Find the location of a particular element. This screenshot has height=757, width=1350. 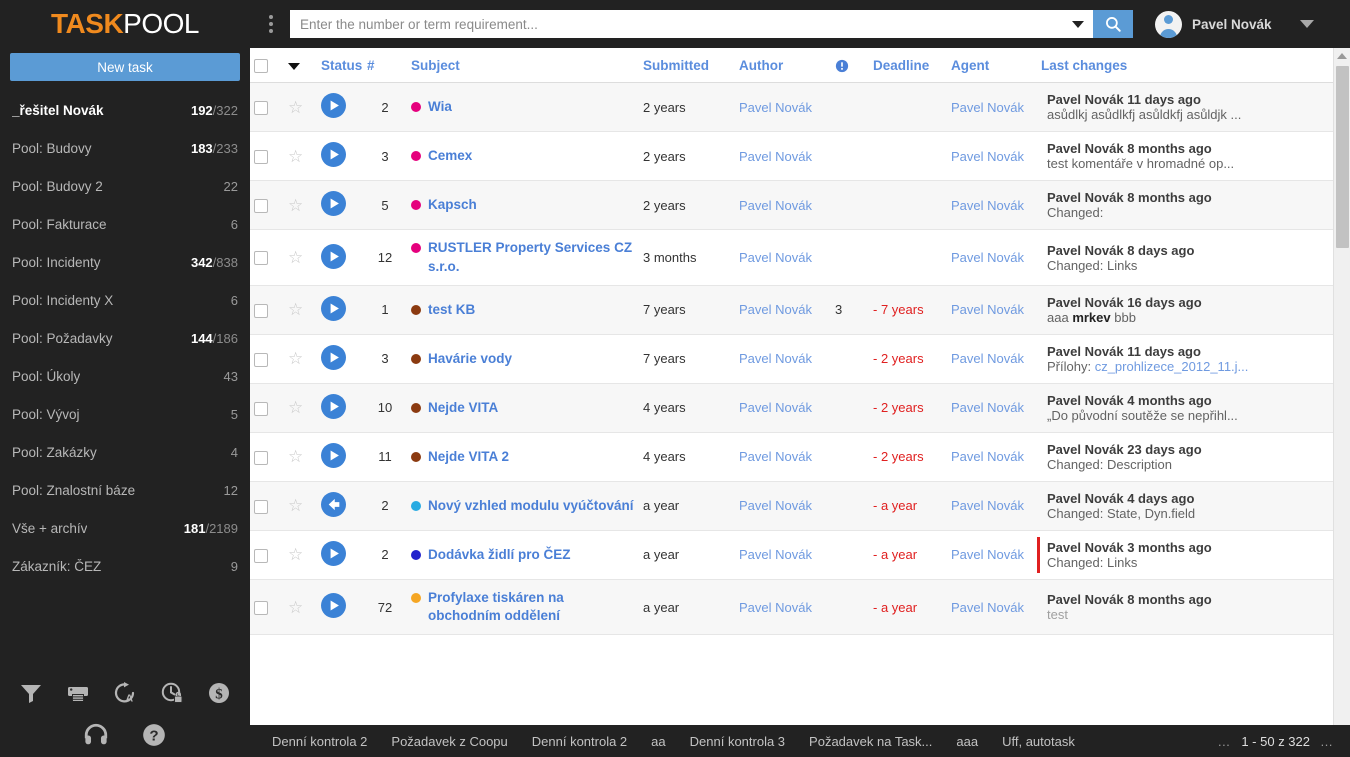

printer-icon is located at coordinates (78, 693).